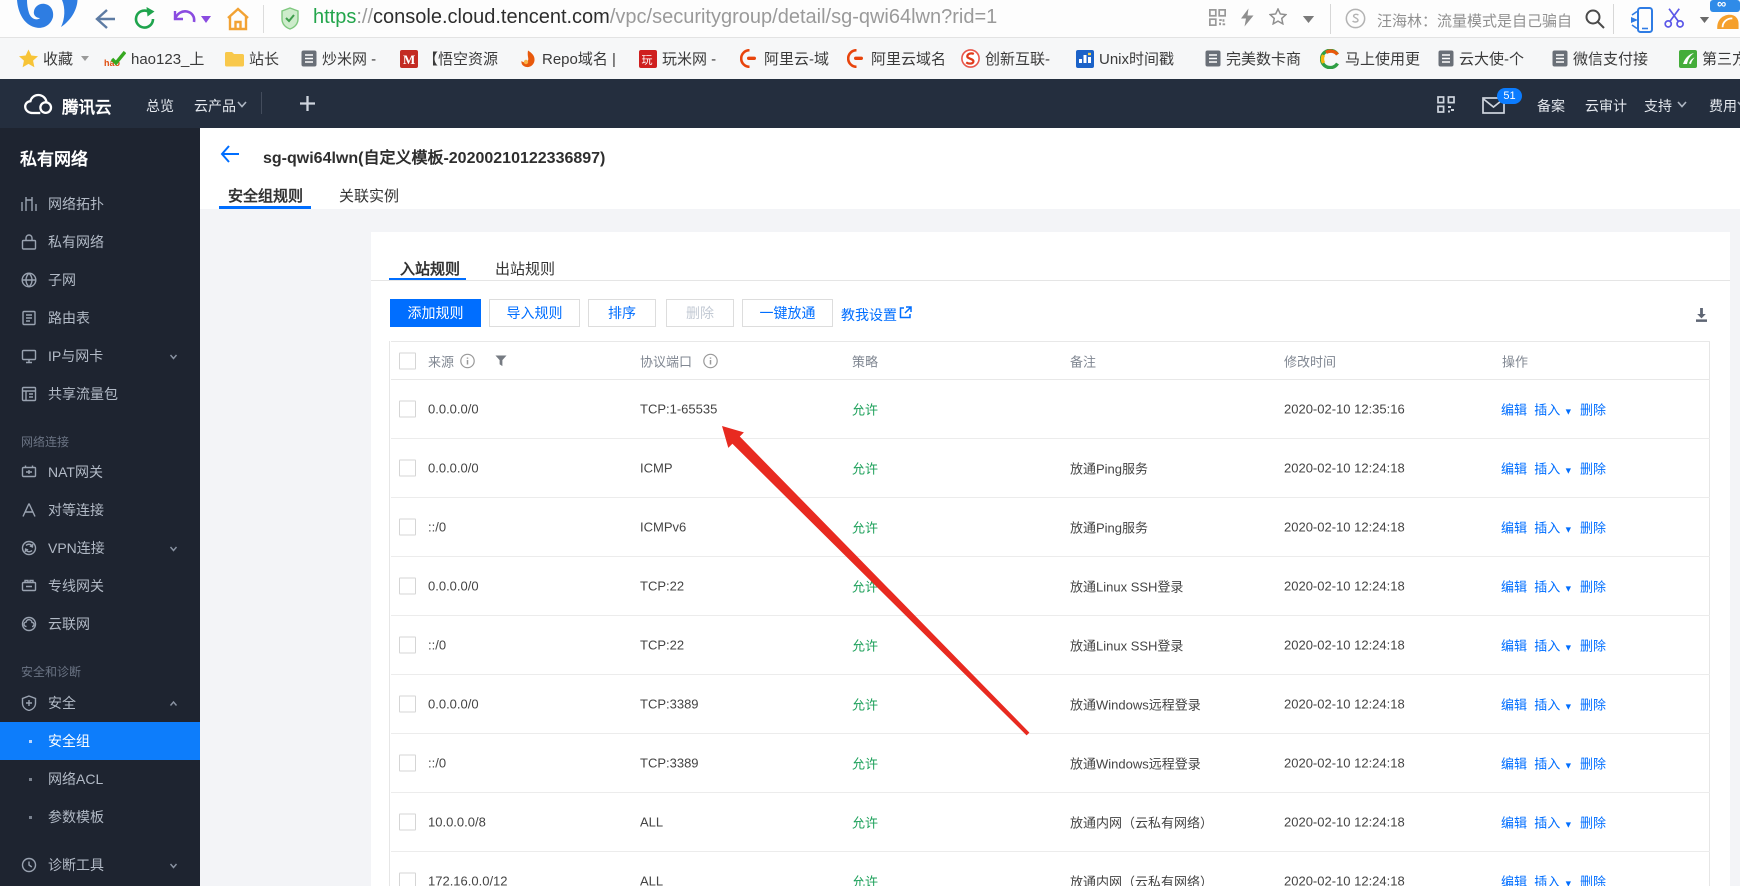 The height and width of the screenshot is (886, 1740). I want to click on svg-text: M, so click(409, 59).